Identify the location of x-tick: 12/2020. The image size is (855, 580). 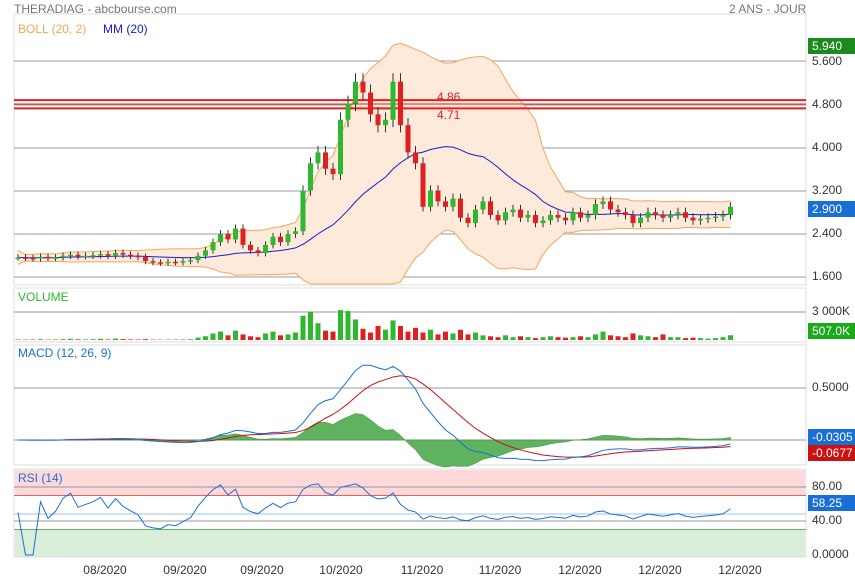
(740, 570).